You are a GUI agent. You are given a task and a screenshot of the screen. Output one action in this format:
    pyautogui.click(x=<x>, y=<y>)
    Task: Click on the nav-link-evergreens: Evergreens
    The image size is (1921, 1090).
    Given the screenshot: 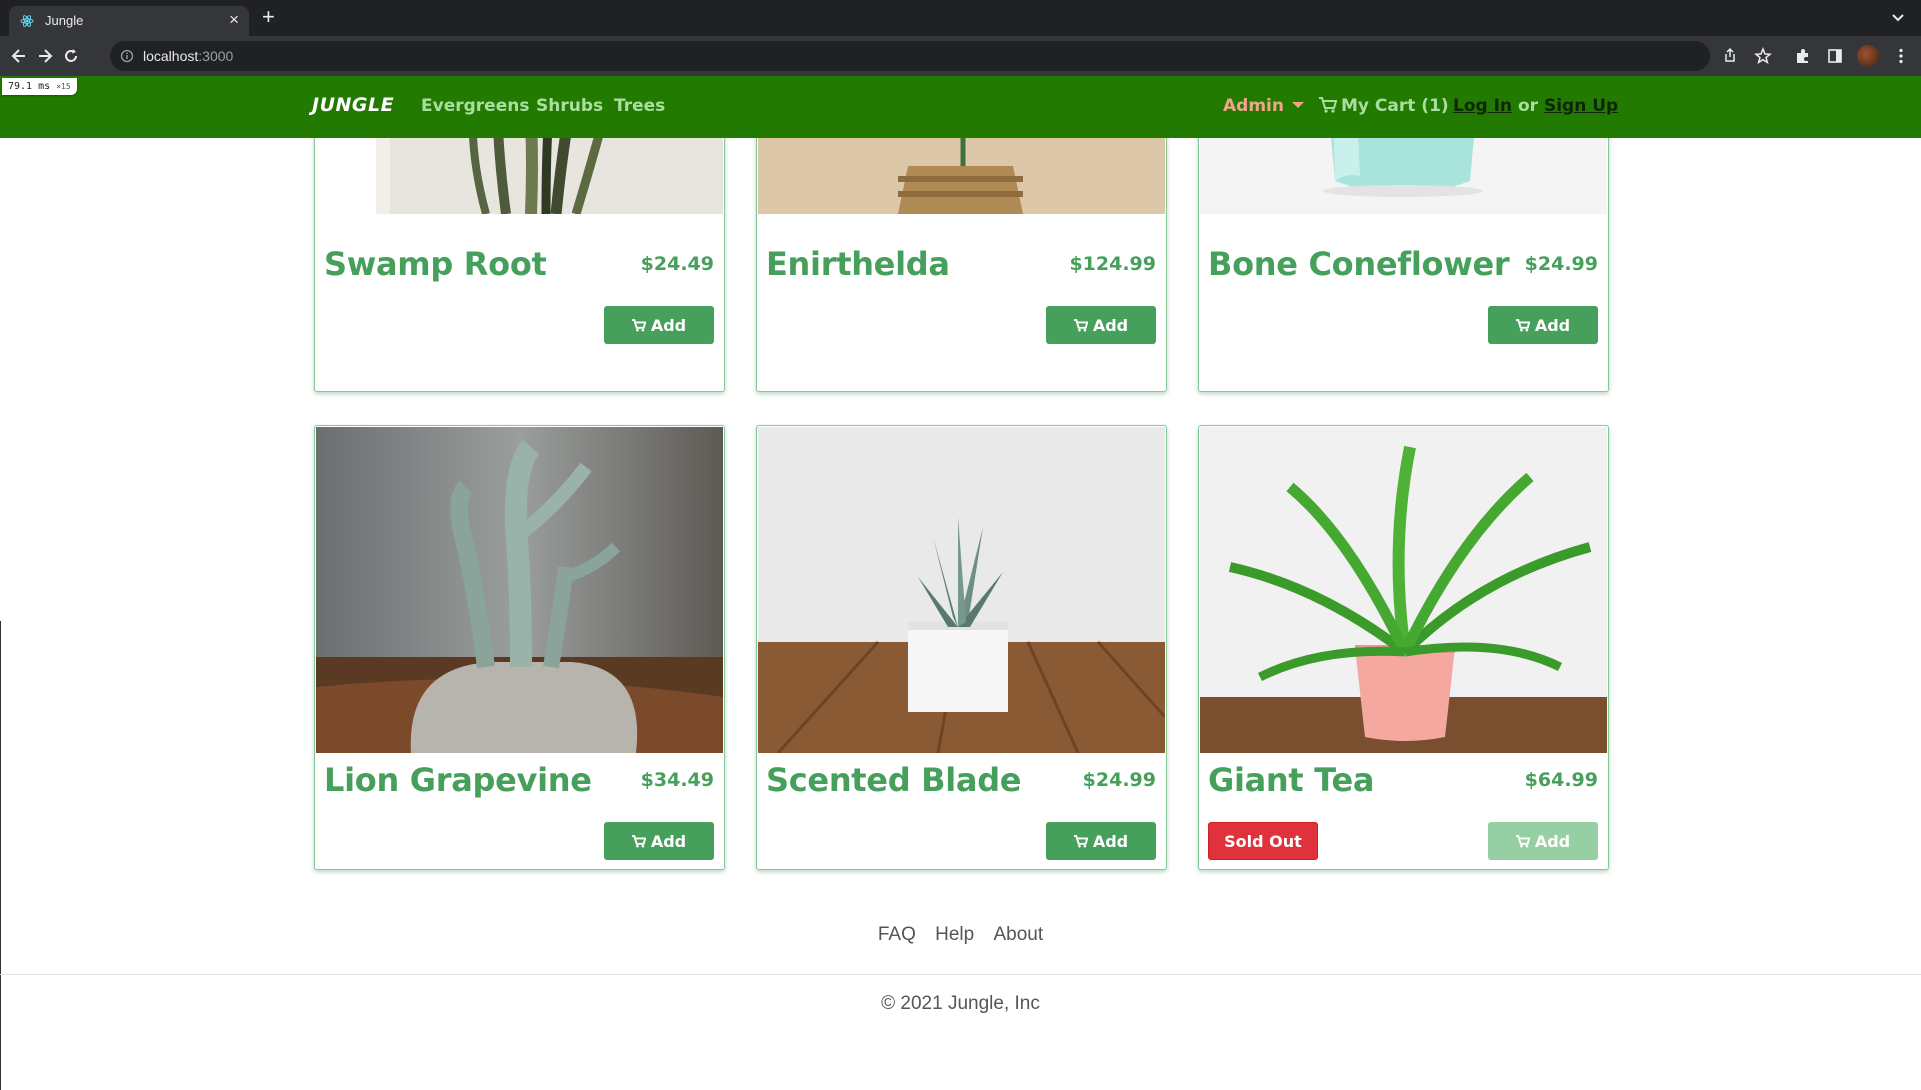 What is the action you would take?
    pyautogui.click(x=475, y=106)
    